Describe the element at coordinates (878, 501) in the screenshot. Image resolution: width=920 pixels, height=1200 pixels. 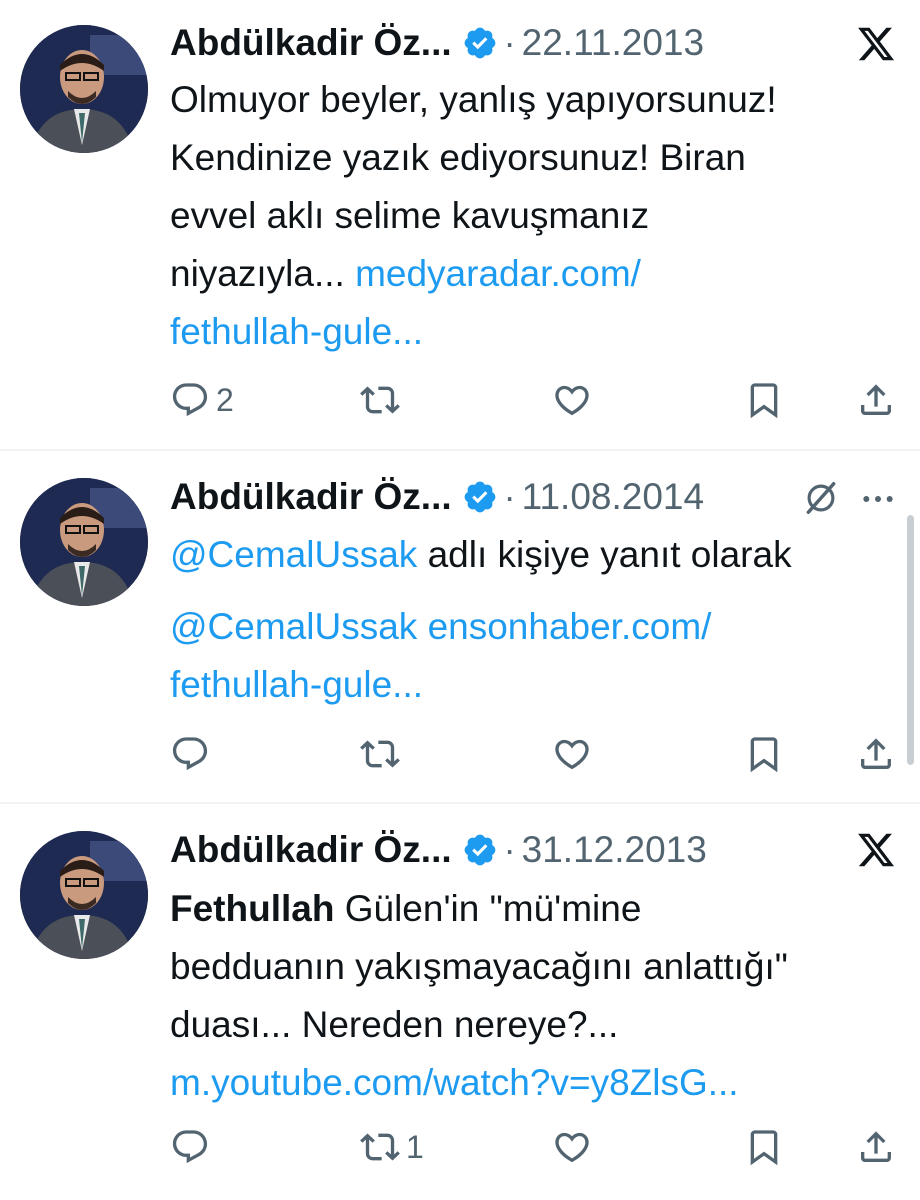
I see `more-icon` at that location.